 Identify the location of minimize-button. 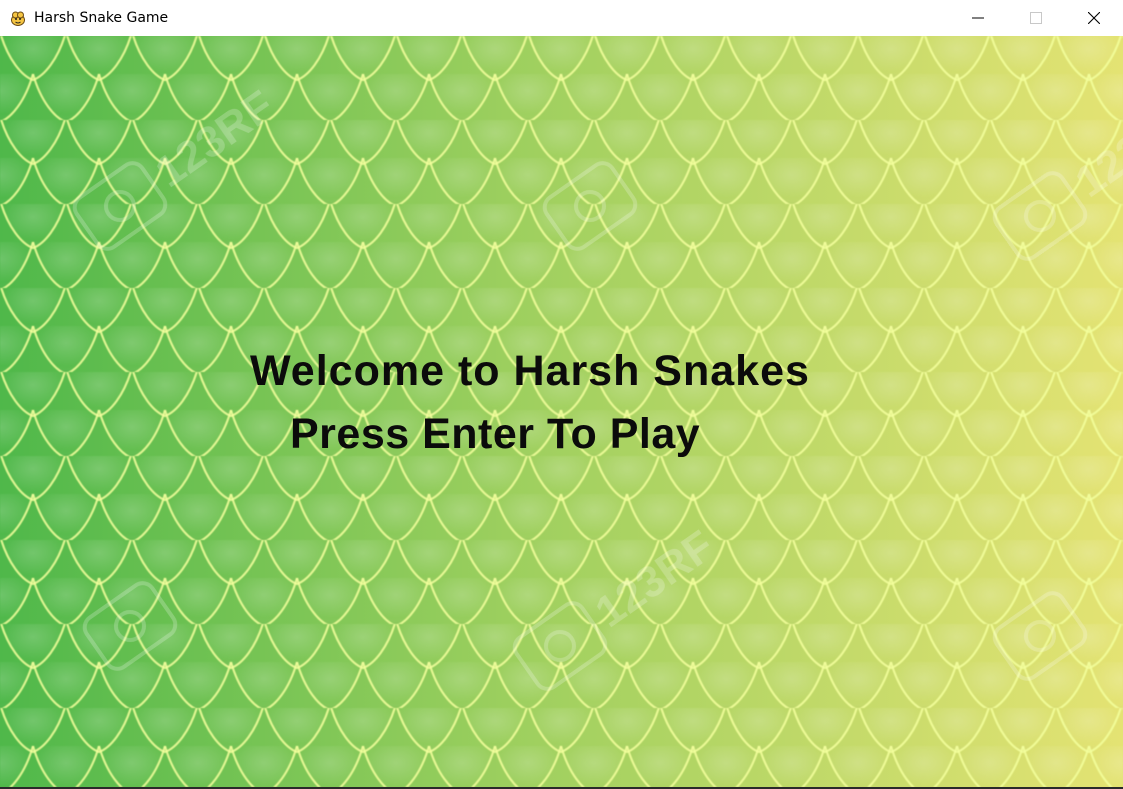
(978, 18).